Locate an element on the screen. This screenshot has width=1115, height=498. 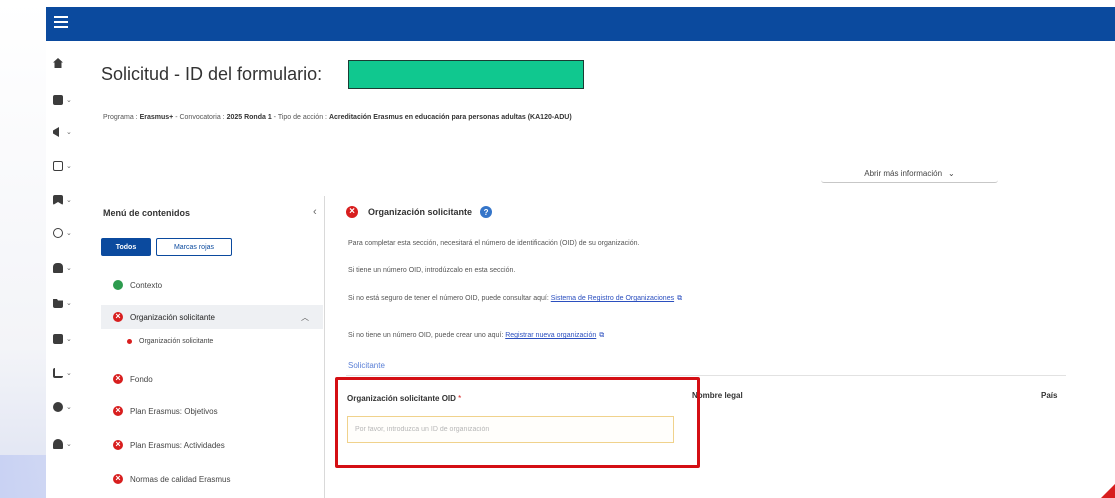
menu-subitem-organizacion: Organización solicitante is located at coordinates (212, 341).